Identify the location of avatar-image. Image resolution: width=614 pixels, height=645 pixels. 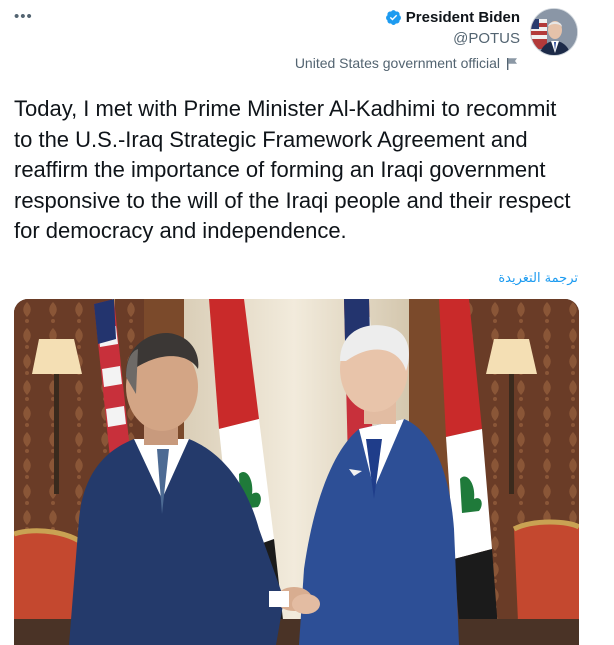
(554, 32).